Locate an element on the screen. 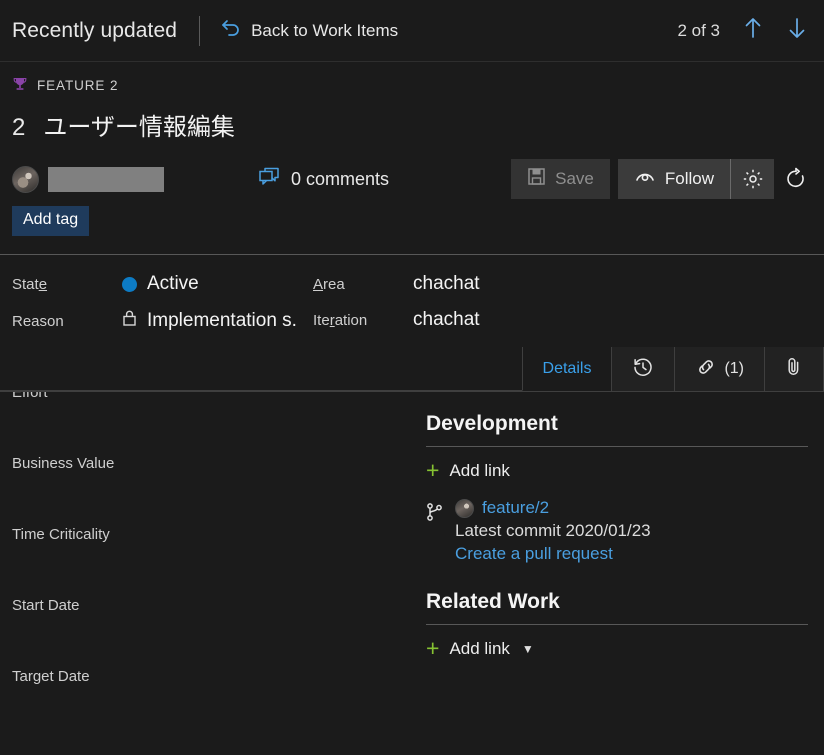  field-area-label: Area is located at coordinates (329, 284).